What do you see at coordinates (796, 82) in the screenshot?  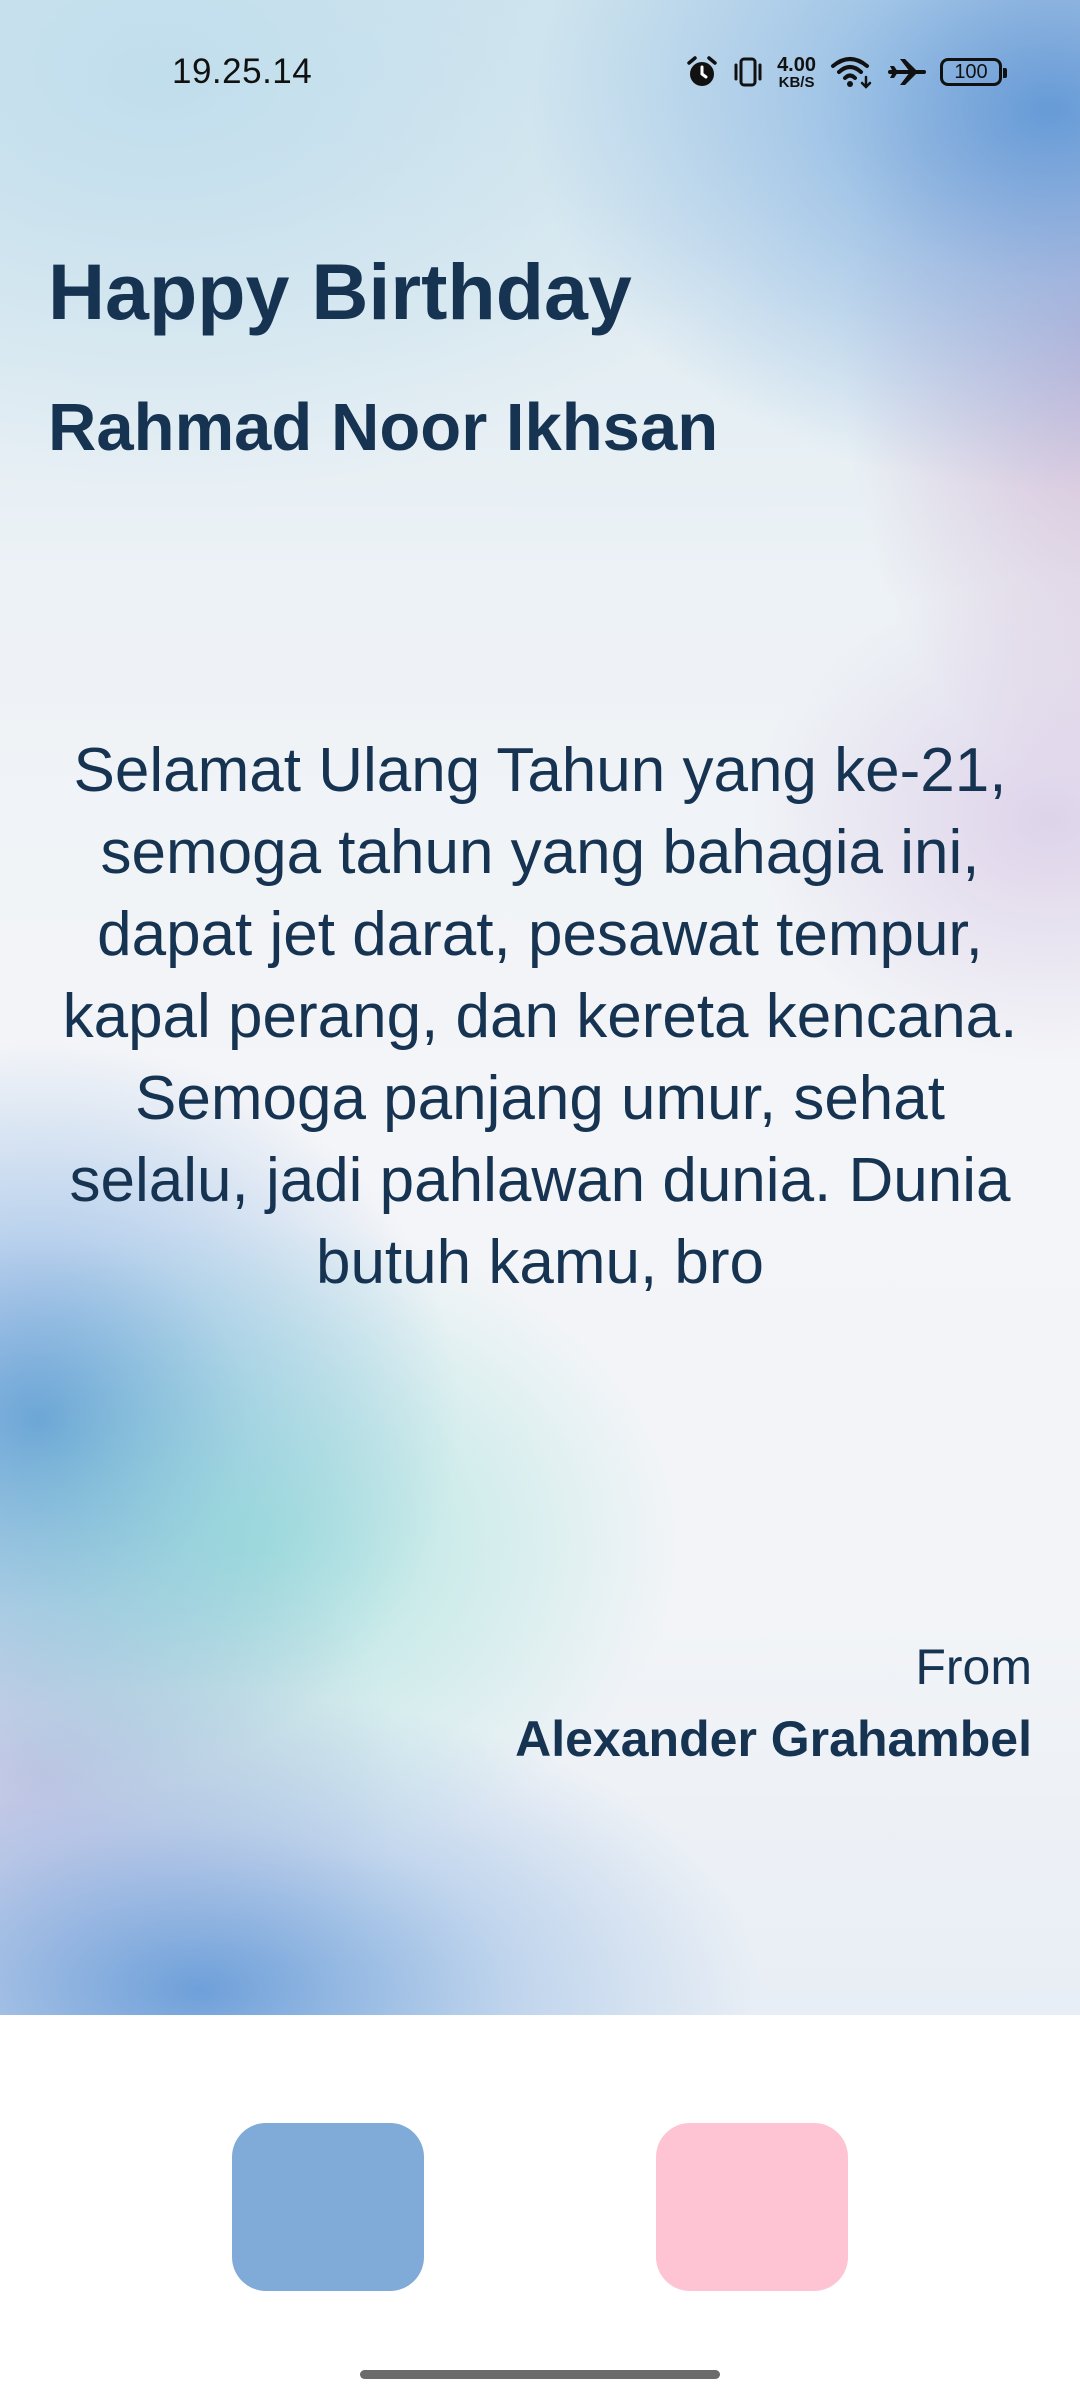 I see `network-speed-unit: KB/S` at bounding box center [796, 82].